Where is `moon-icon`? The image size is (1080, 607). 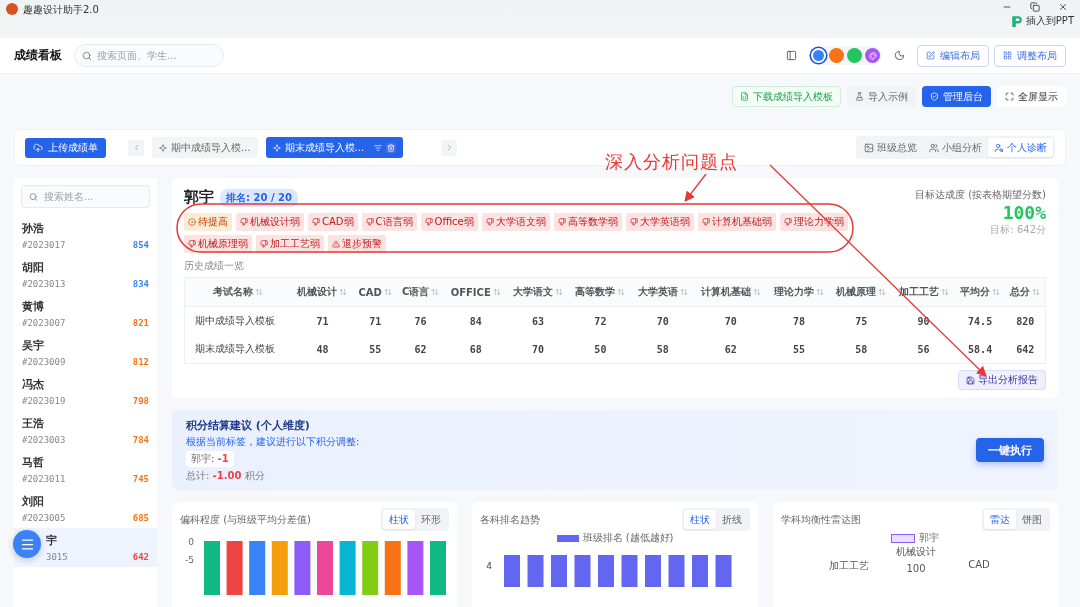 moon-icon is located at coordinates (899, 55).